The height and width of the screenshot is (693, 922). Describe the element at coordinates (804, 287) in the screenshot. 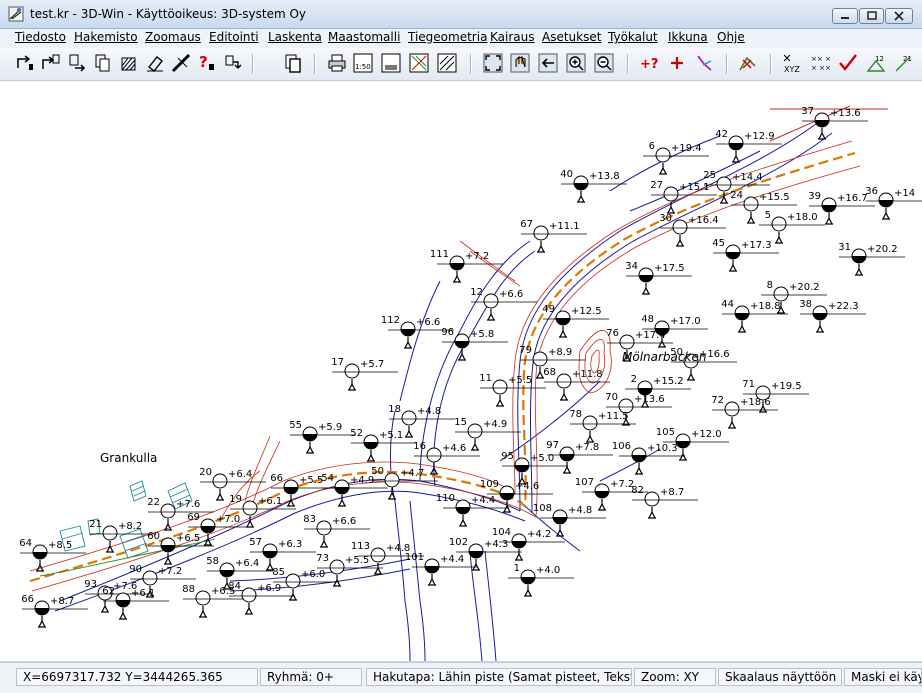

I see `point-elevation: +20.2` at that location.